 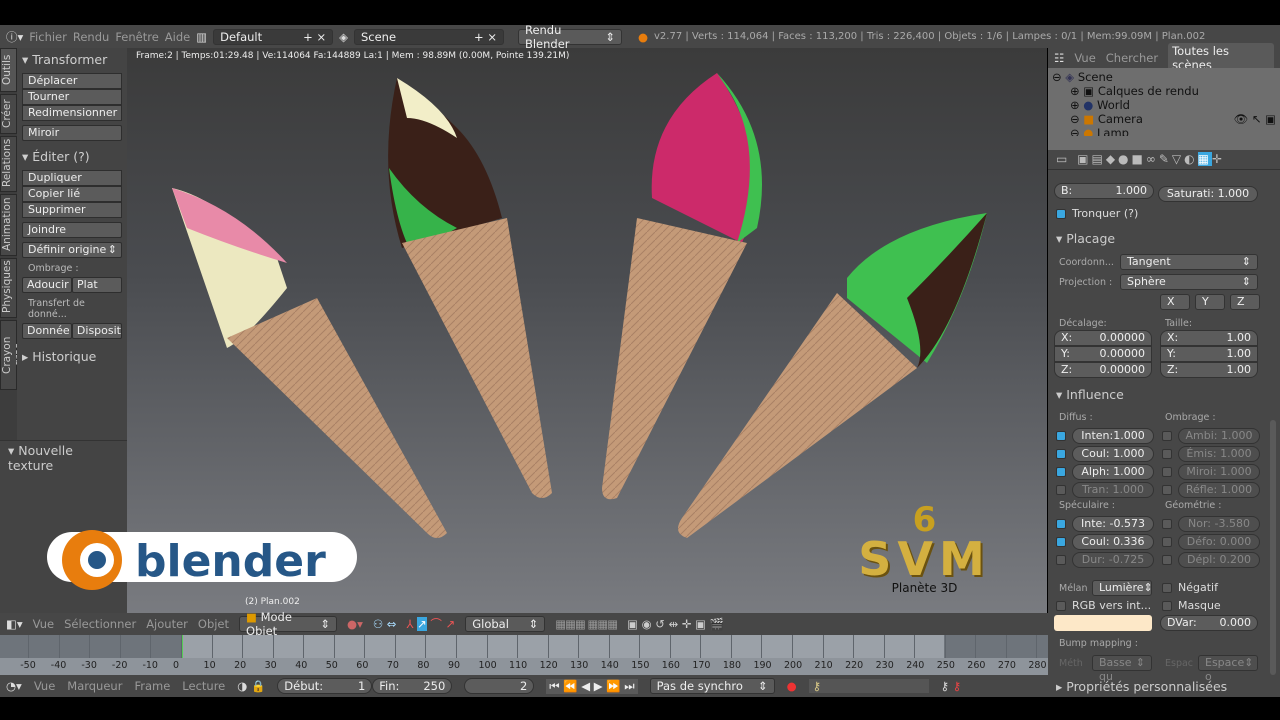 I want to click on timeline-menu-lecture: Lecture, so click(x=203, y=686).